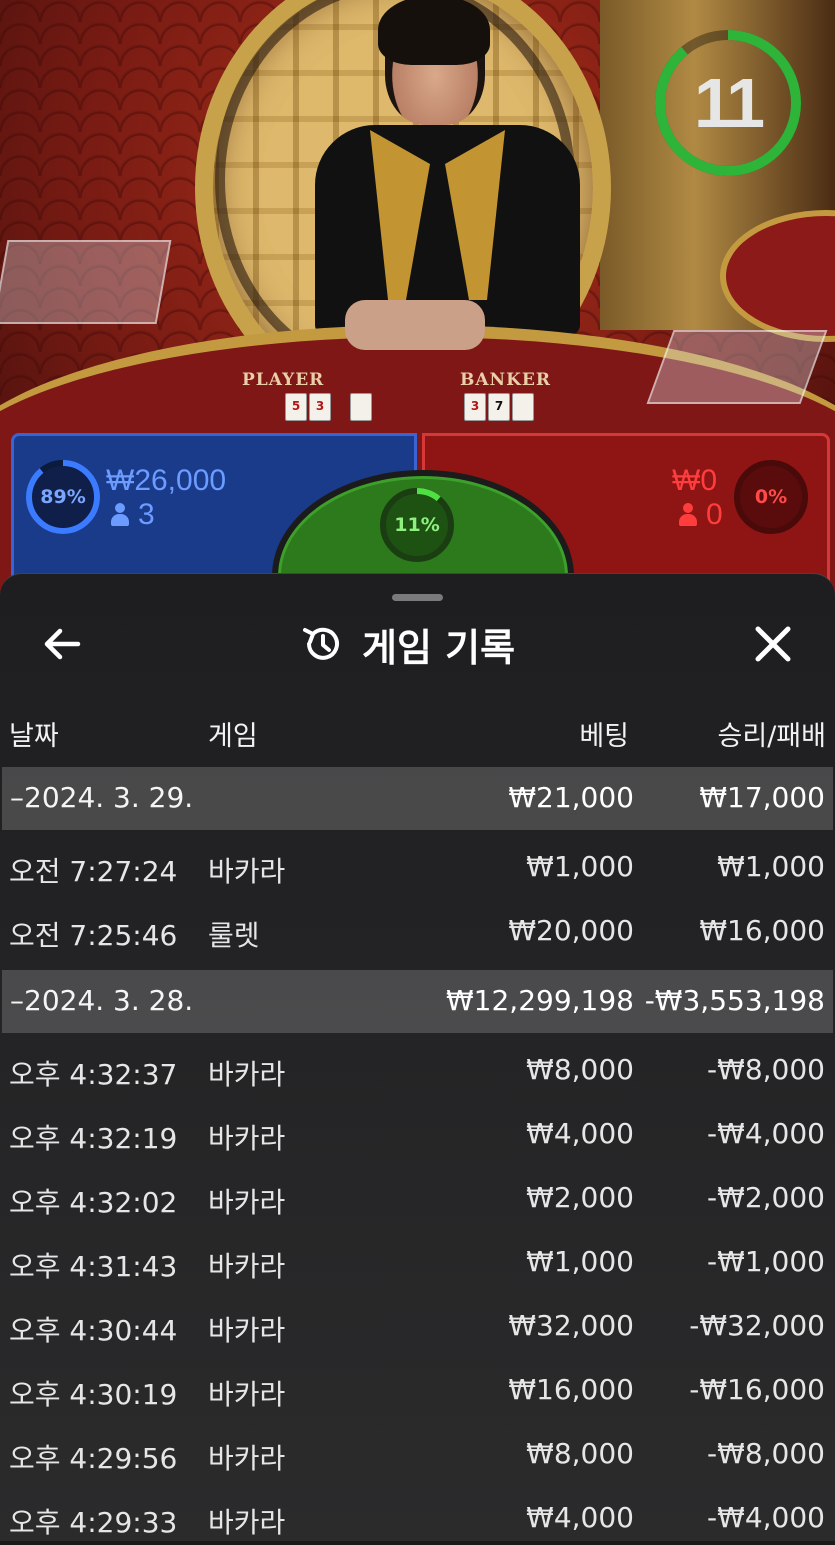  Describe the element at coordinates (766, 1261) in the screenshot. I see `history-row-result: -₩1,000` at that location.